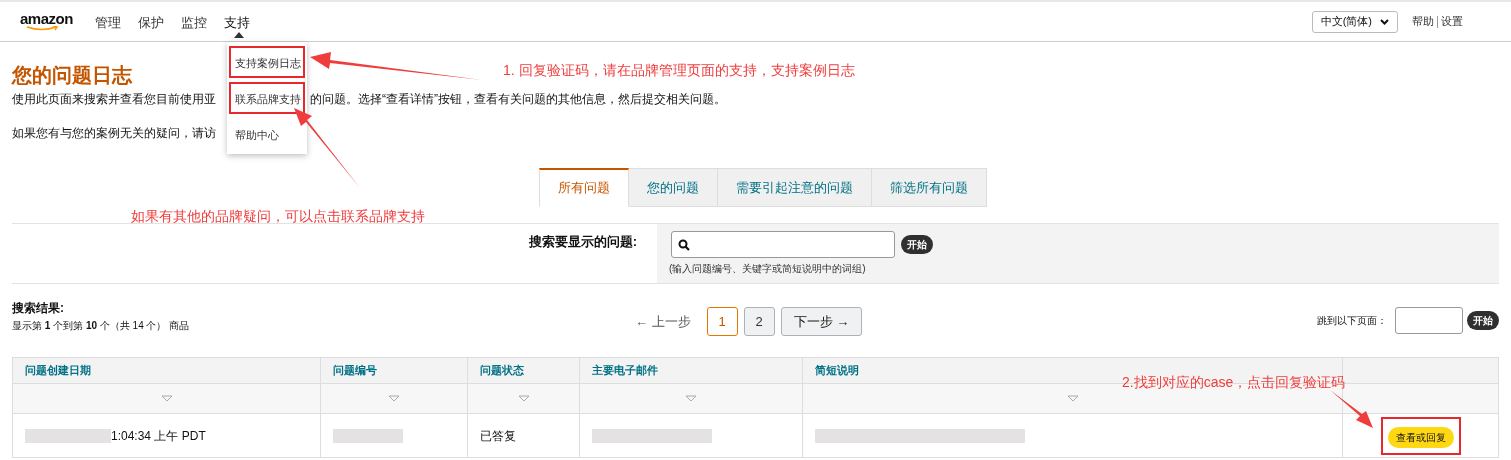 The height and width of the screenshot is (460, 1511). I want to click on date-text: 1:04:34 上午 PDT, so click(158, 436).